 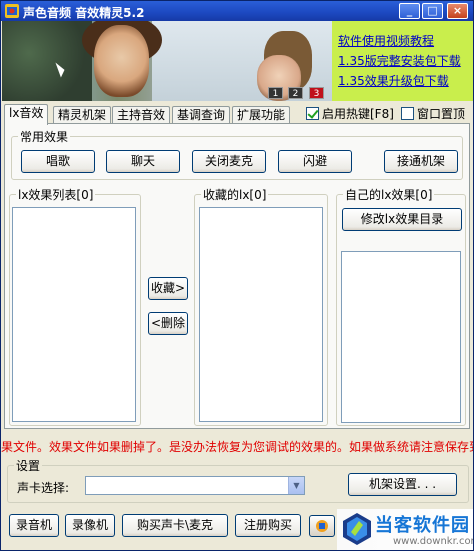 I want to click on banner-trees, so click(x=47, y=61).